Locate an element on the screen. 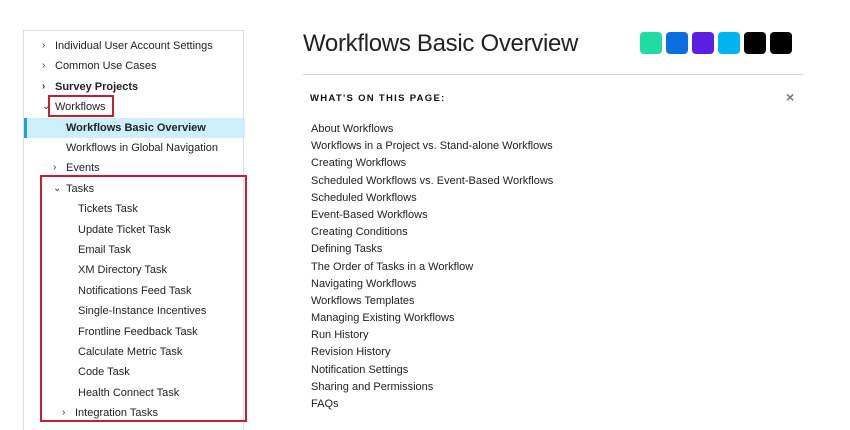 The image size is (850, 430). sidebar-item-label: Notifications Feed Task is located at coordinates (135, 290).